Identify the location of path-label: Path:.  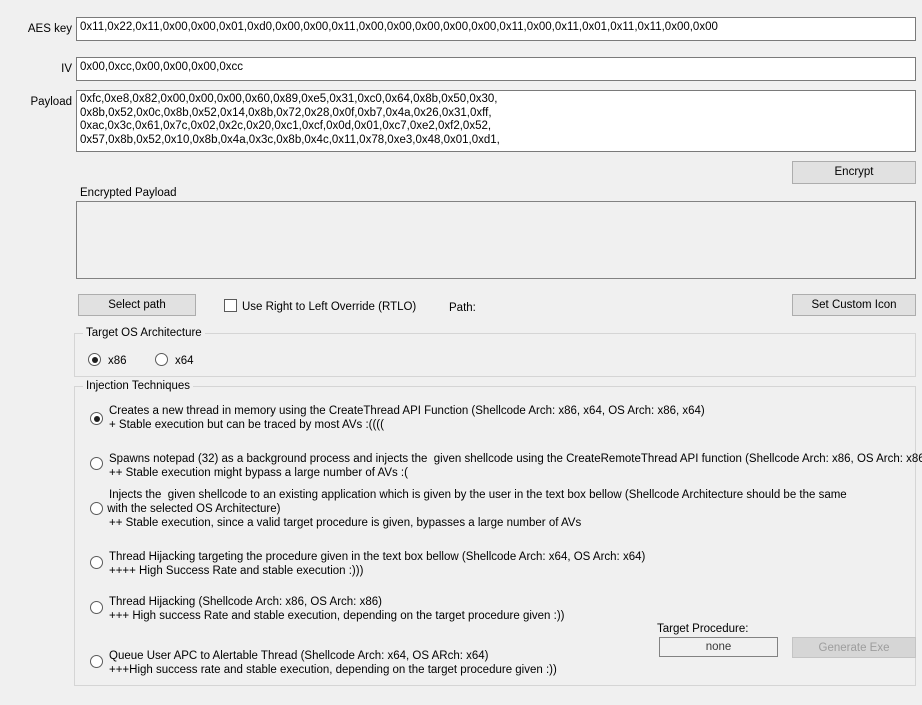
(462, 308).